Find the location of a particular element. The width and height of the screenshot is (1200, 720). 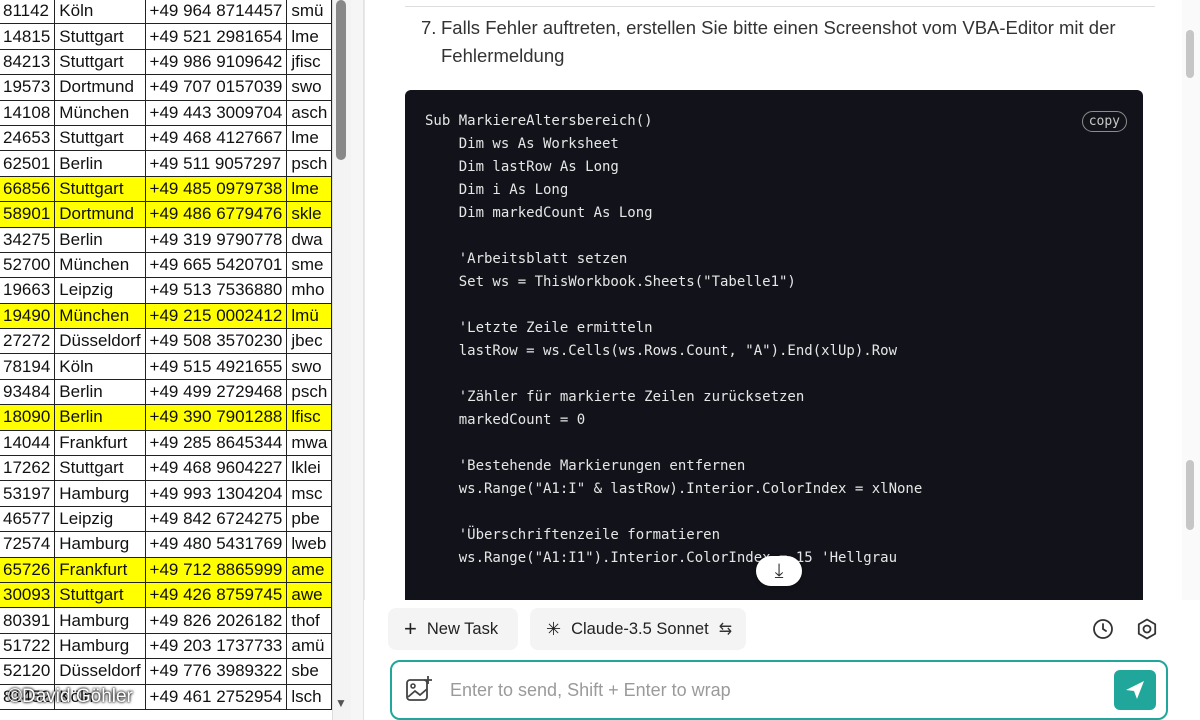

cell-email: lfisc is located at coordinates (309, 417).